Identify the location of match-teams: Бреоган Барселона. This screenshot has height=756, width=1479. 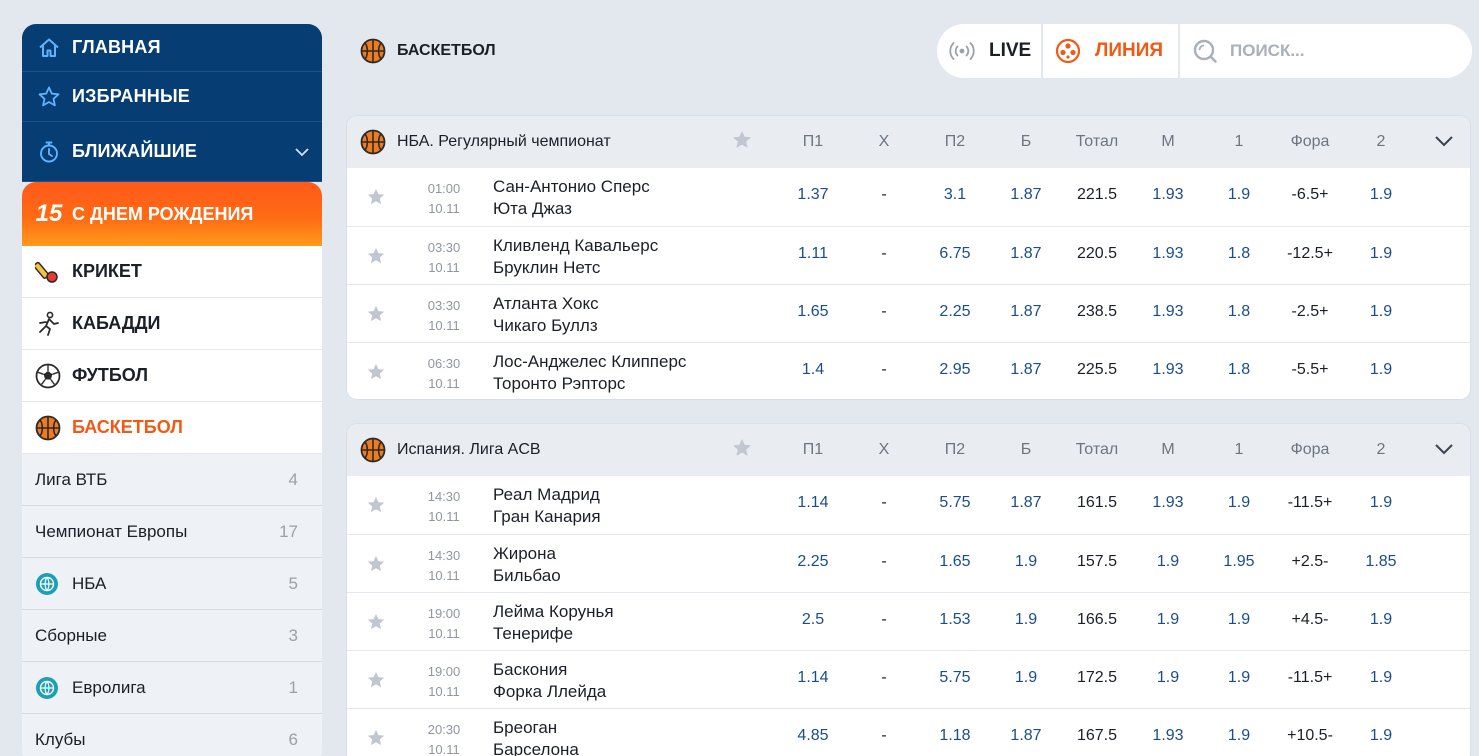
(536, 736).